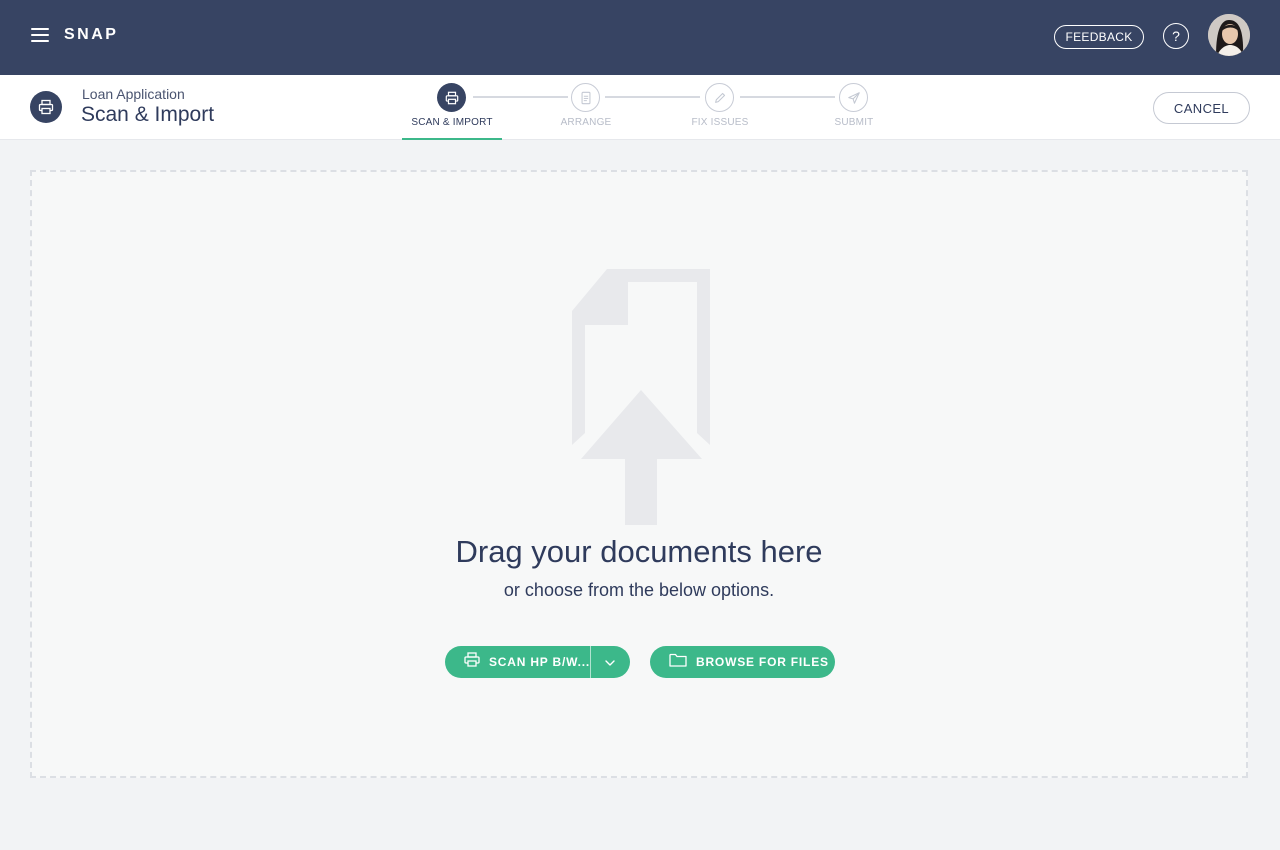 This screenshot has width=1280, height=850. What do you see at coordinates (640, 37) in the screenshot?
I see `top-nav-bar: SNAP FEEDBACK ?` at bounding box center [640, 37].